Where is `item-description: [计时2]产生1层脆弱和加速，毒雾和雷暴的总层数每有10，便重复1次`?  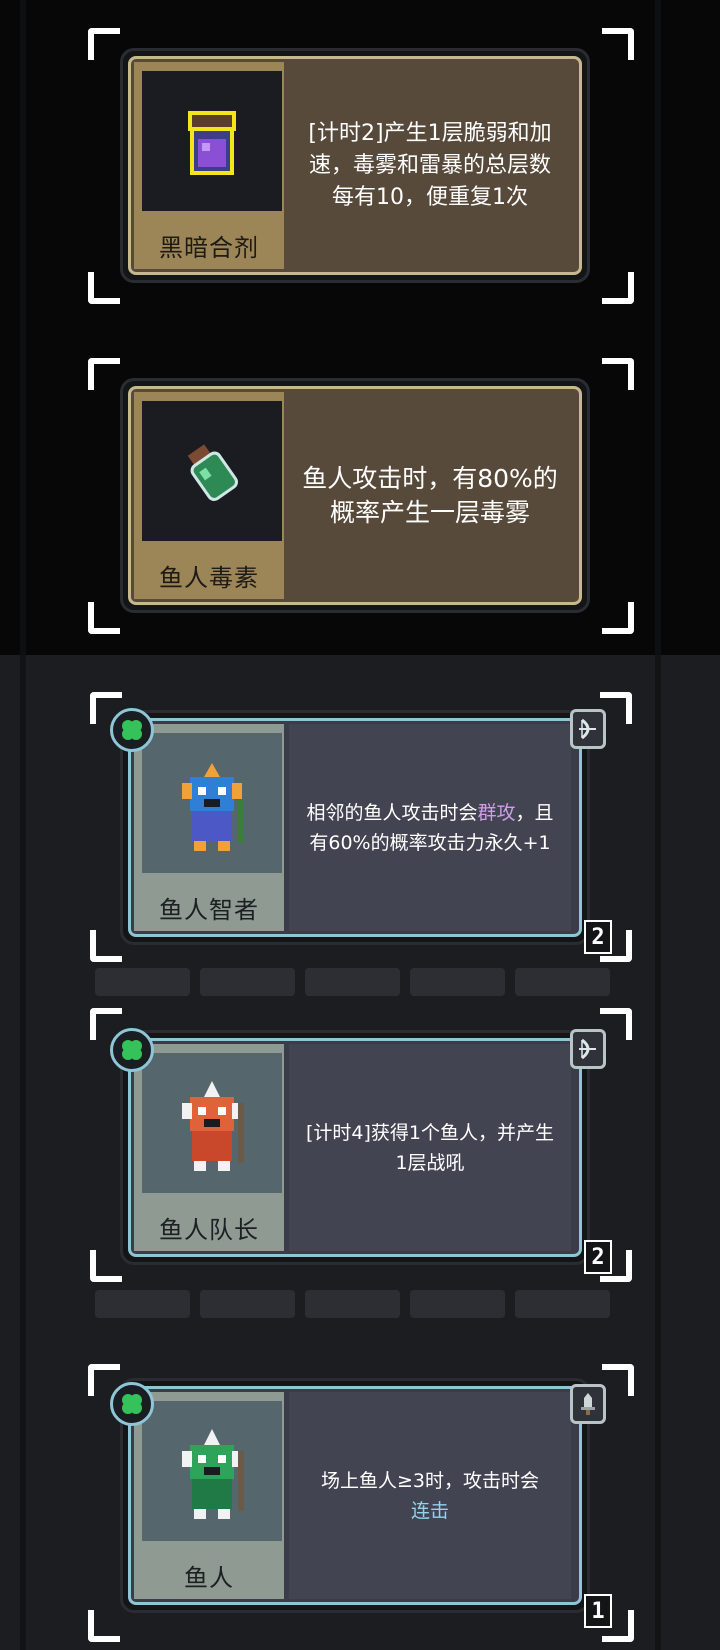 item-description: [计时2]产生1层脆弱和加速，毒雾和雷暴的总层数每有10，便重复1次 is located at coordinates (430, 165).